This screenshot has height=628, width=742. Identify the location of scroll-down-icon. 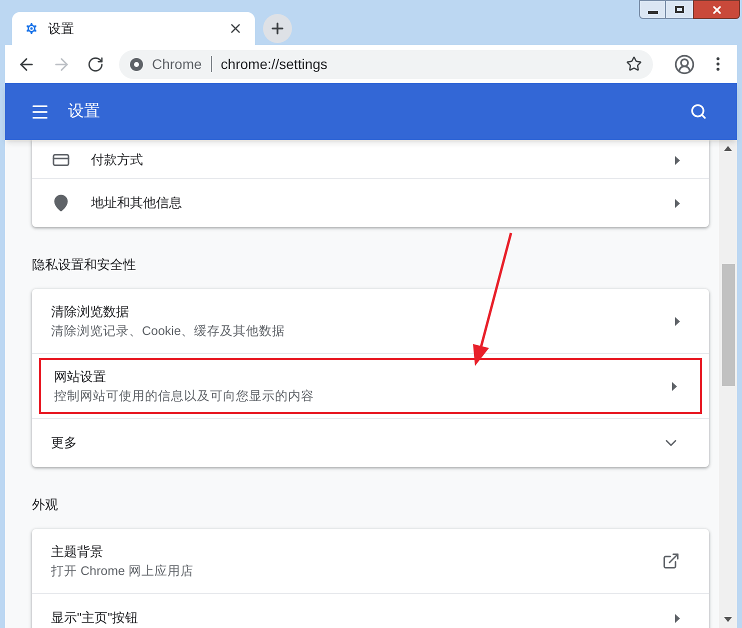
(728, 619).